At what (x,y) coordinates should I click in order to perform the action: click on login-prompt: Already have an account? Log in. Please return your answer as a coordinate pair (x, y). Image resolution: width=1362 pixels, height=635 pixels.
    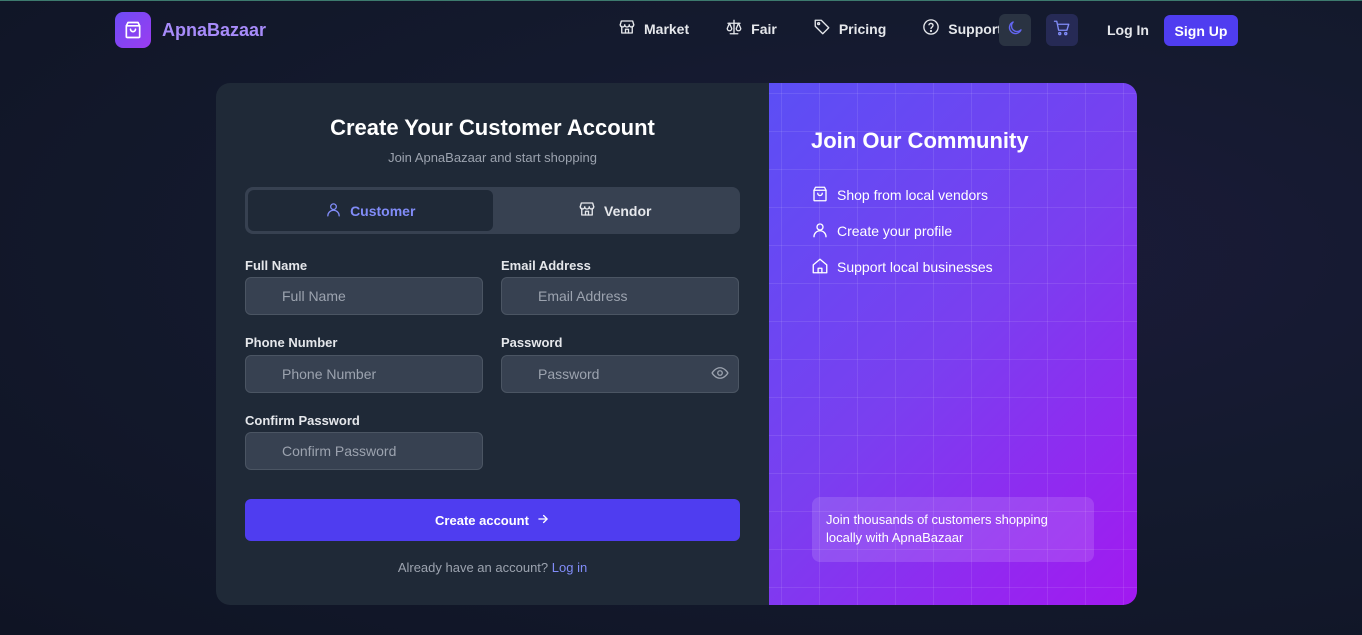
    Looking at the image, I should click on (492, 567).